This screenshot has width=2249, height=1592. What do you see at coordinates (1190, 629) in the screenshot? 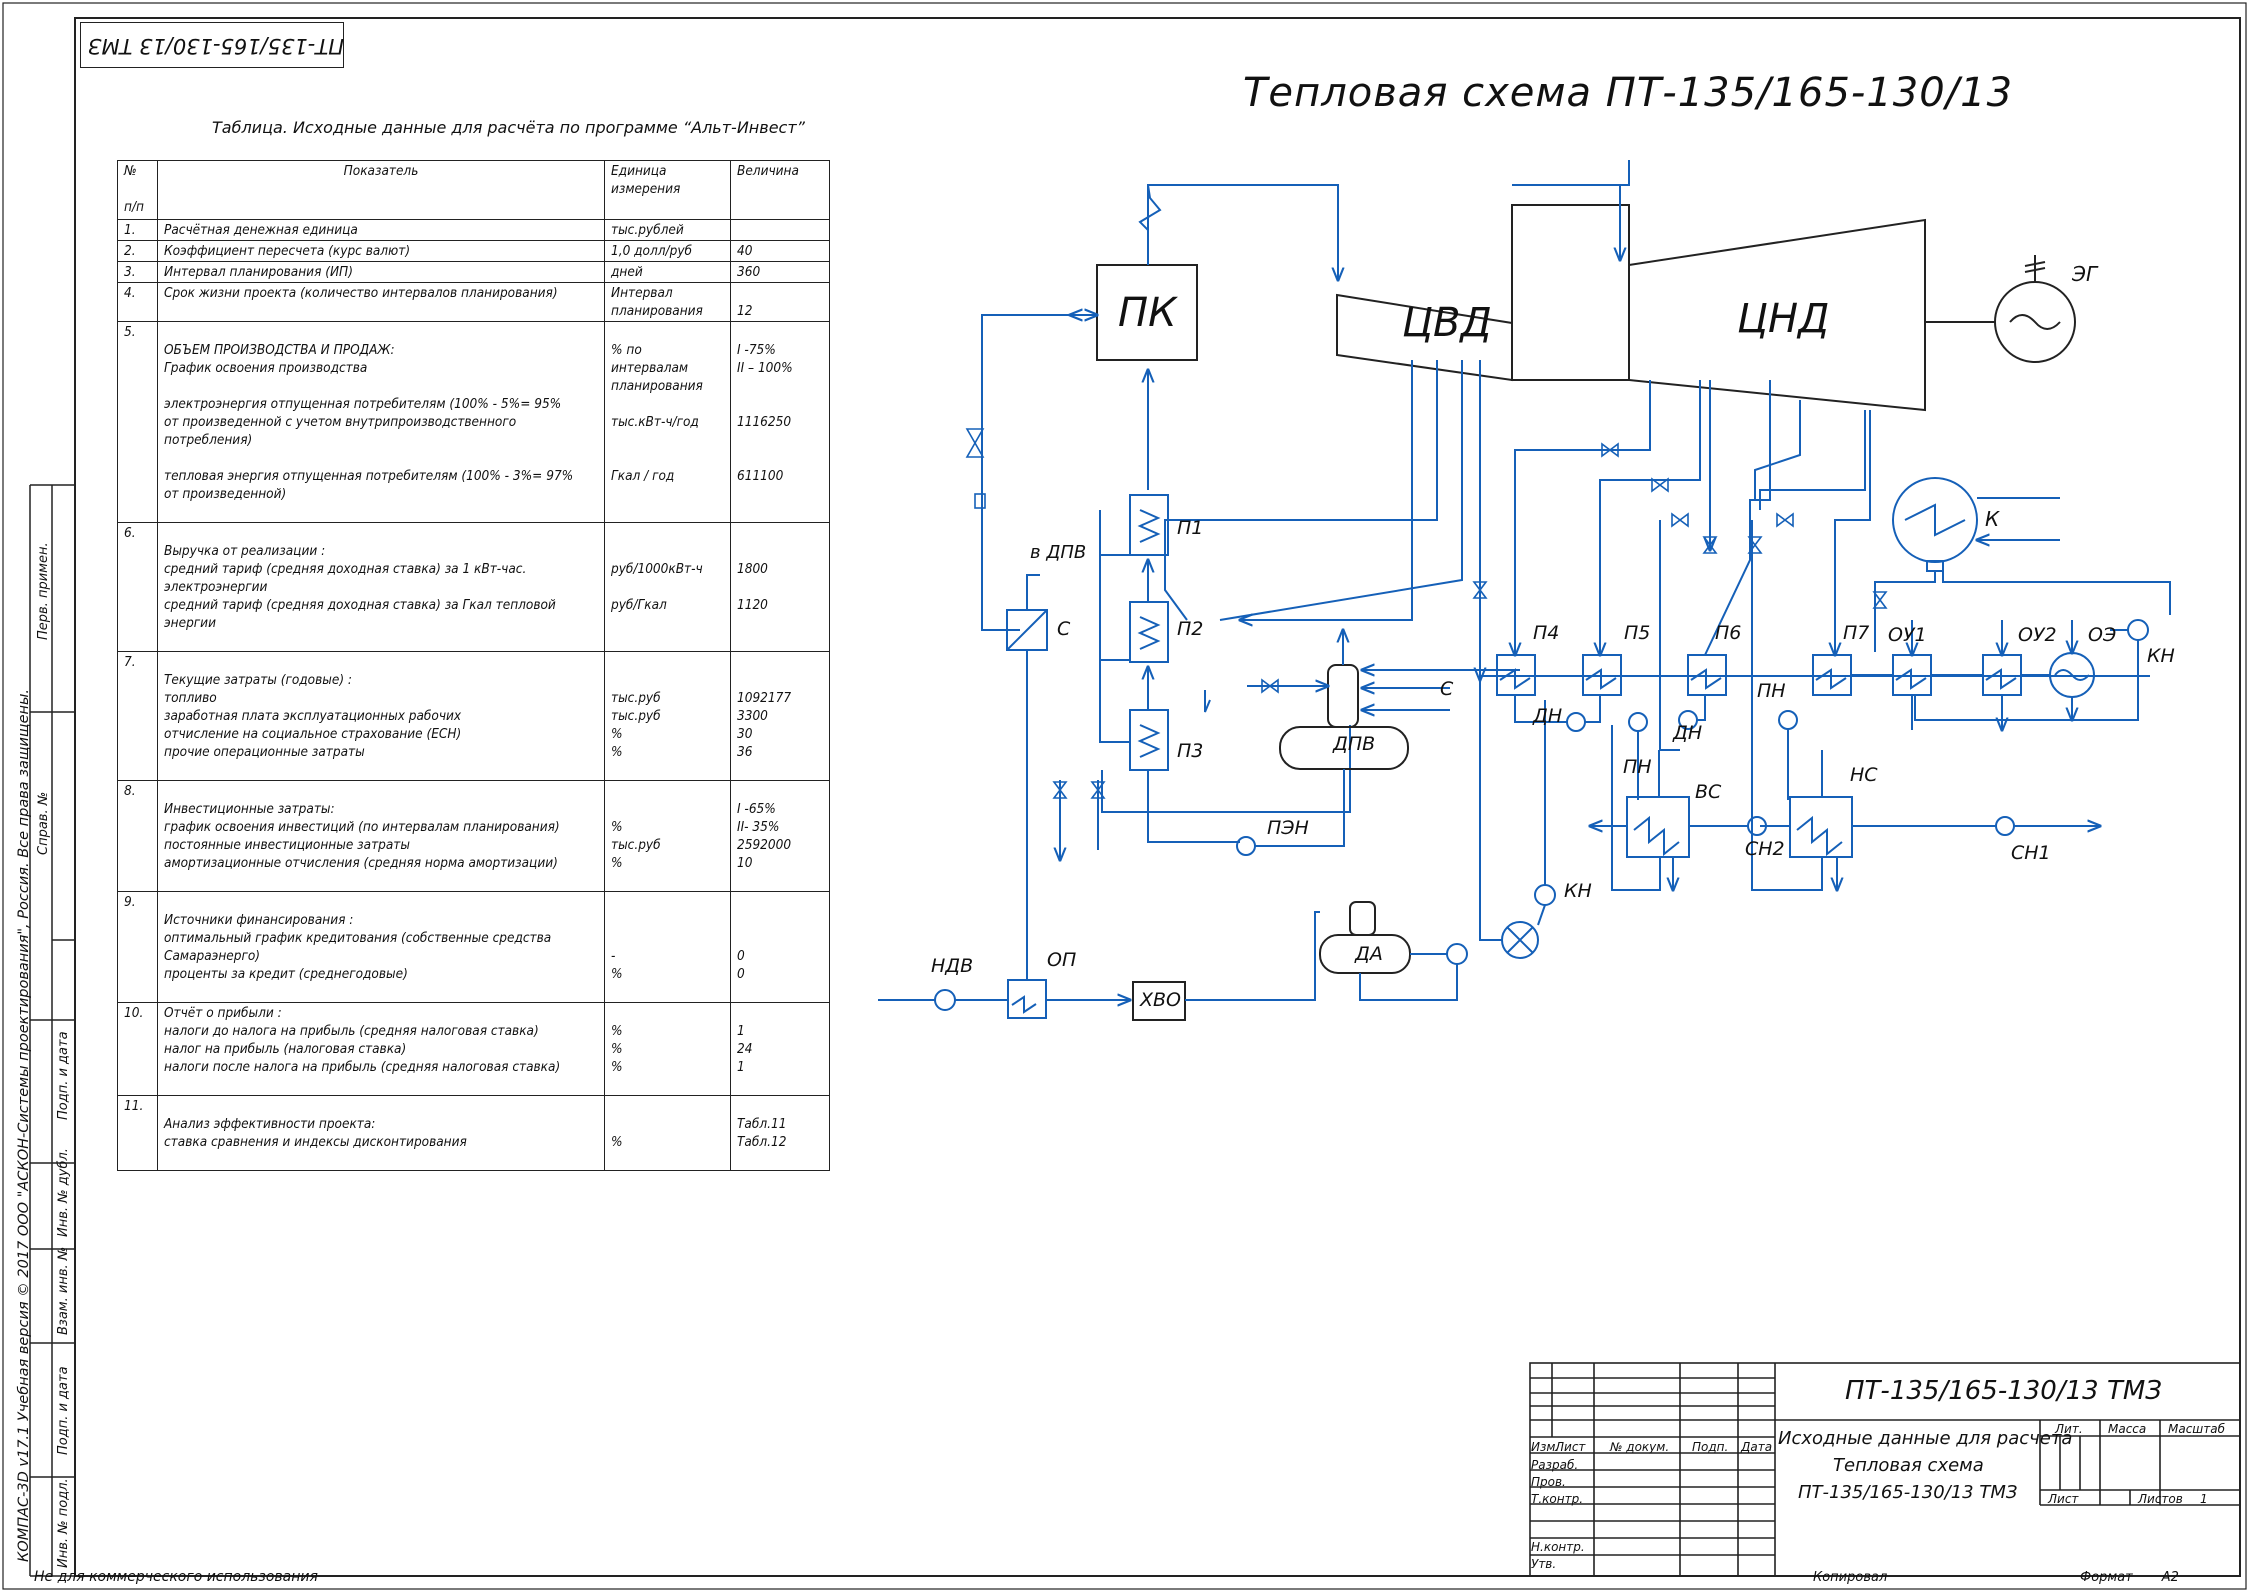
I see `label-p2: П2` at bounding box center [1190, 629].